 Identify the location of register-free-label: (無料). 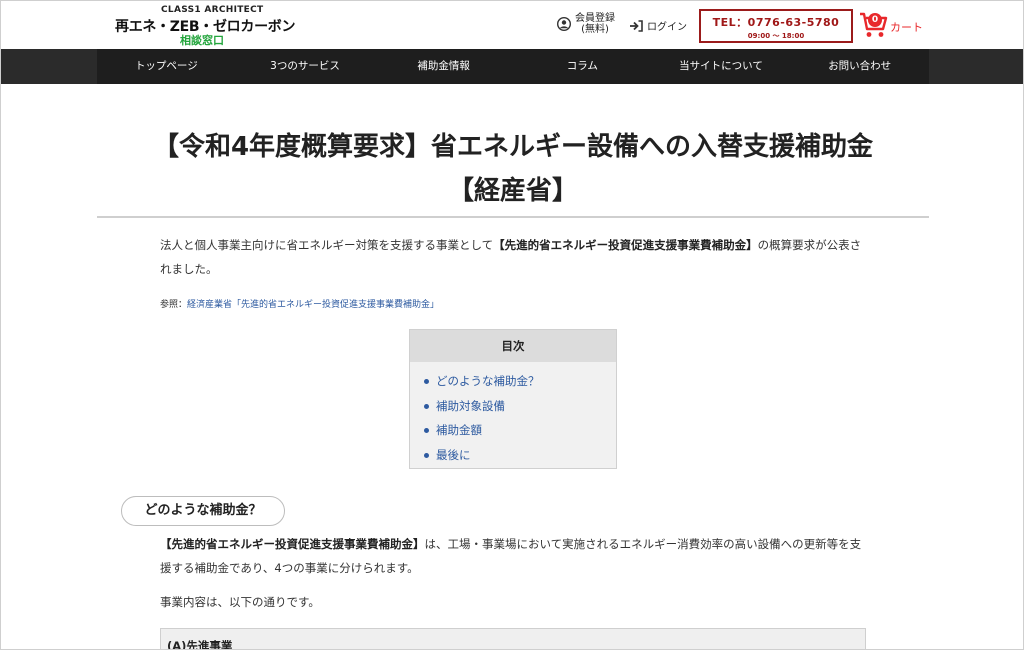
(595, 29).